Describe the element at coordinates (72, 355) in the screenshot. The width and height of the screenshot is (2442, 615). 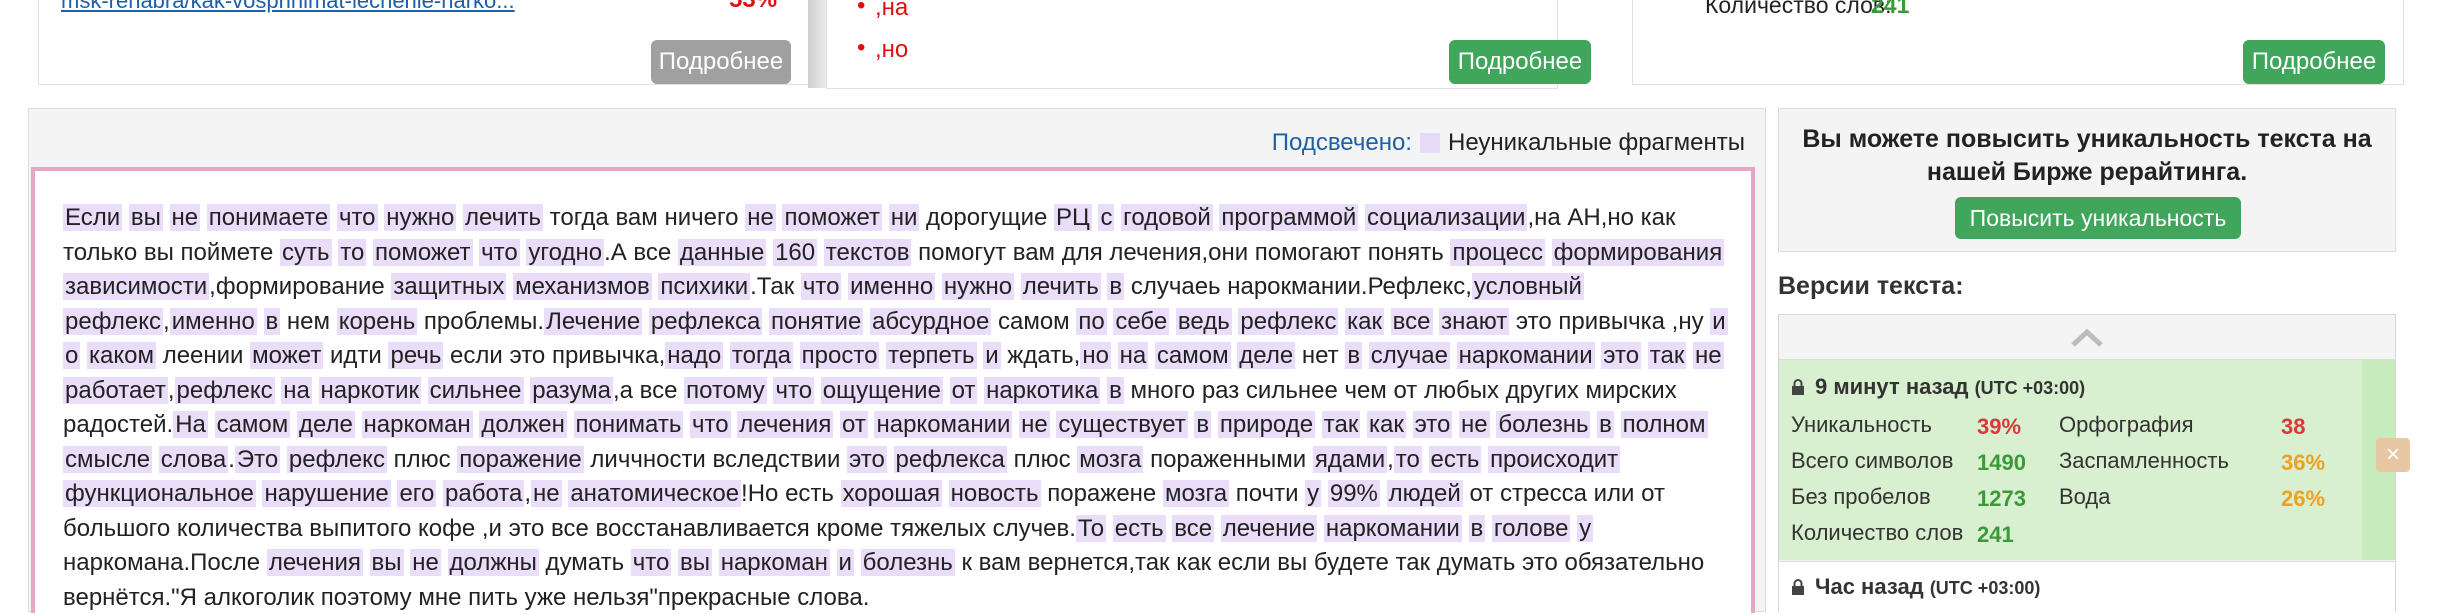
I see `nonunique-fragment: о` at that location.